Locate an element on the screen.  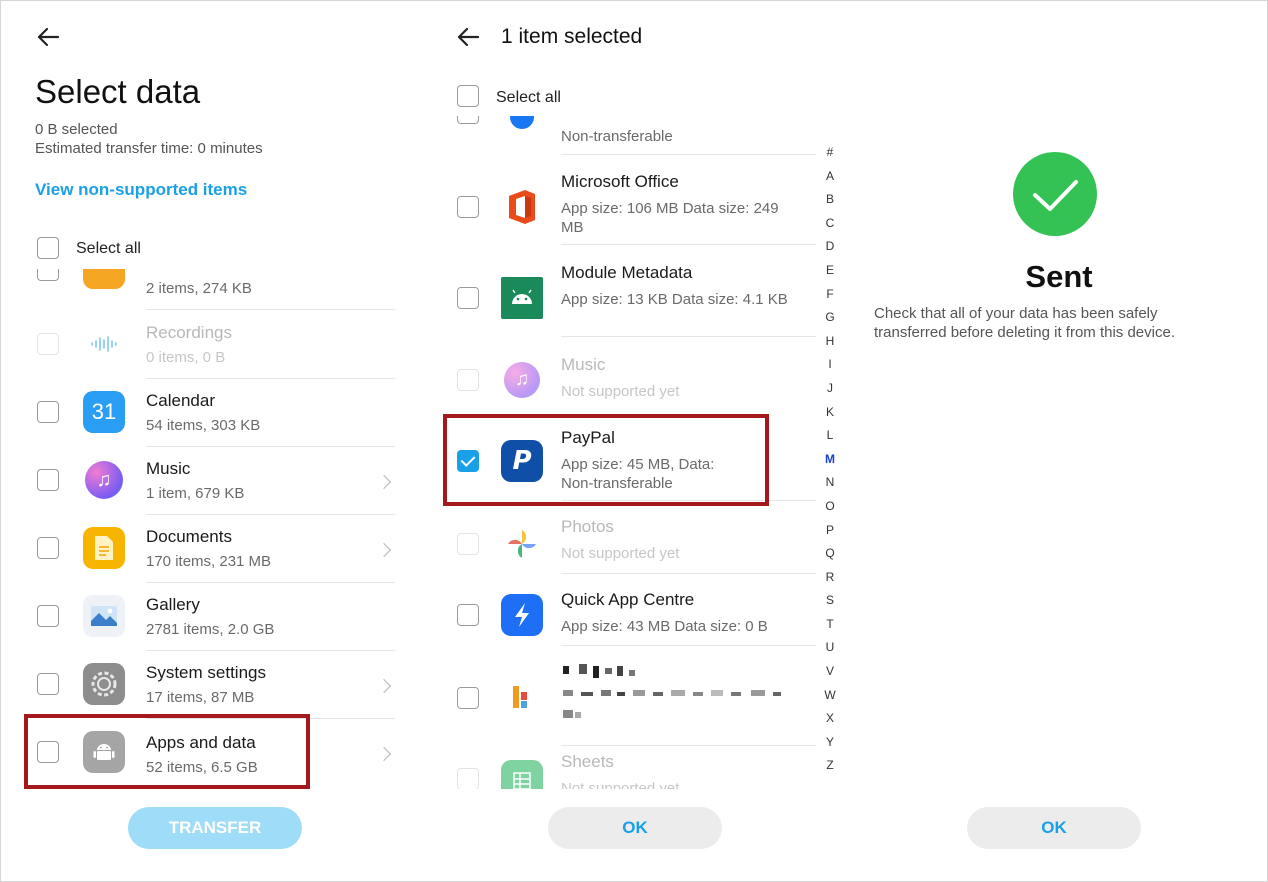
alphabet-letter: D is located at coordinates (830, 247).